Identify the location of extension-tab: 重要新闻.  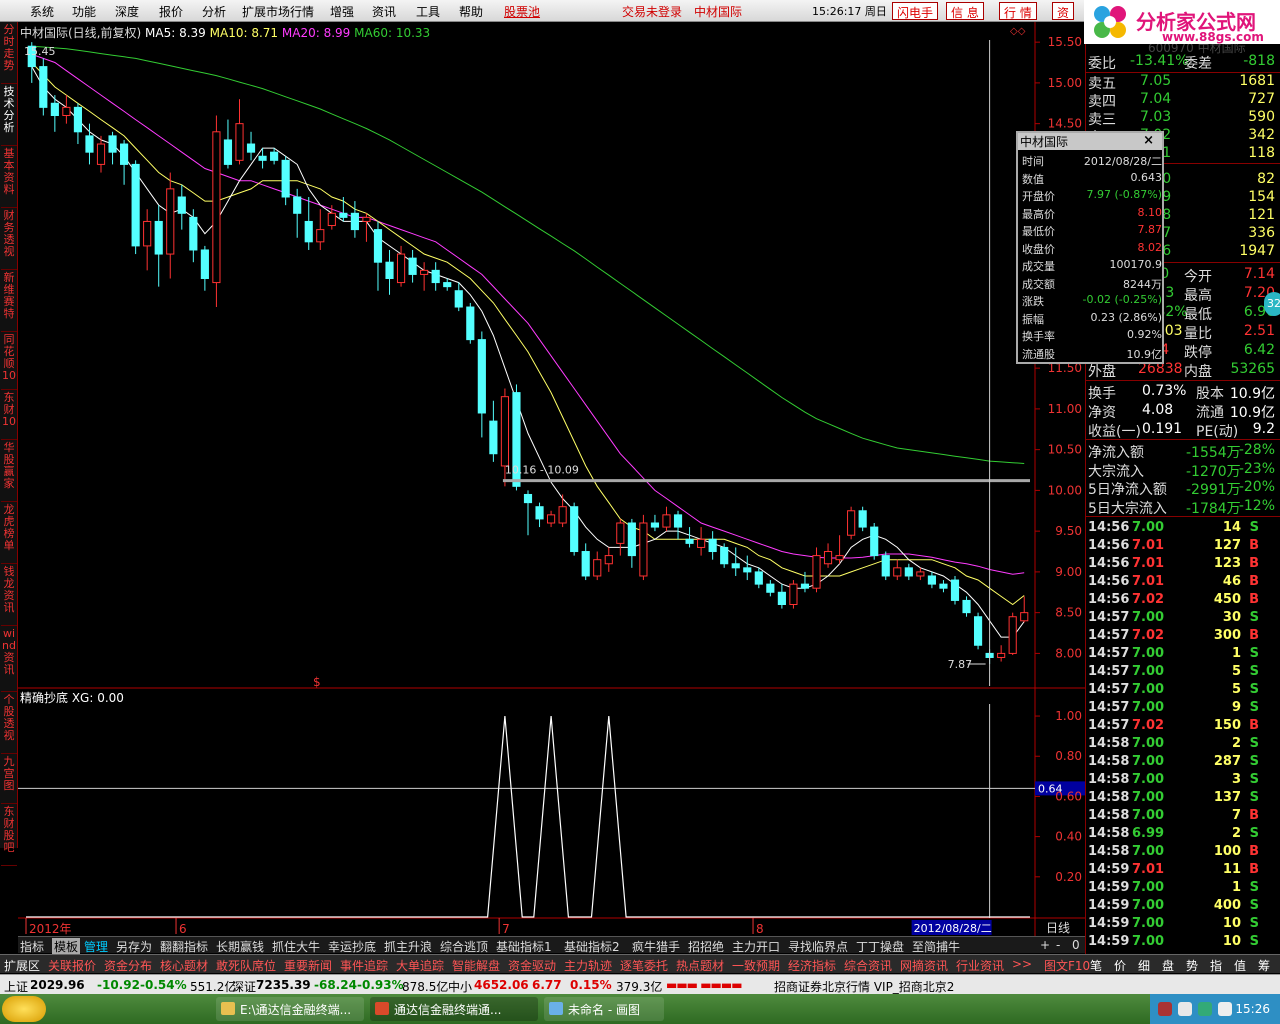
(308, 965).